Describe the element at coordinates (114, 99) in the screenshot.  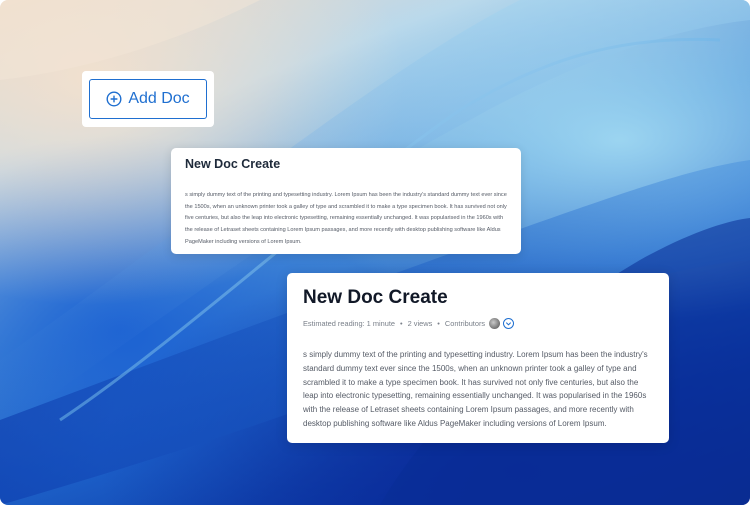
I see `plus-circle-icon` at that location.